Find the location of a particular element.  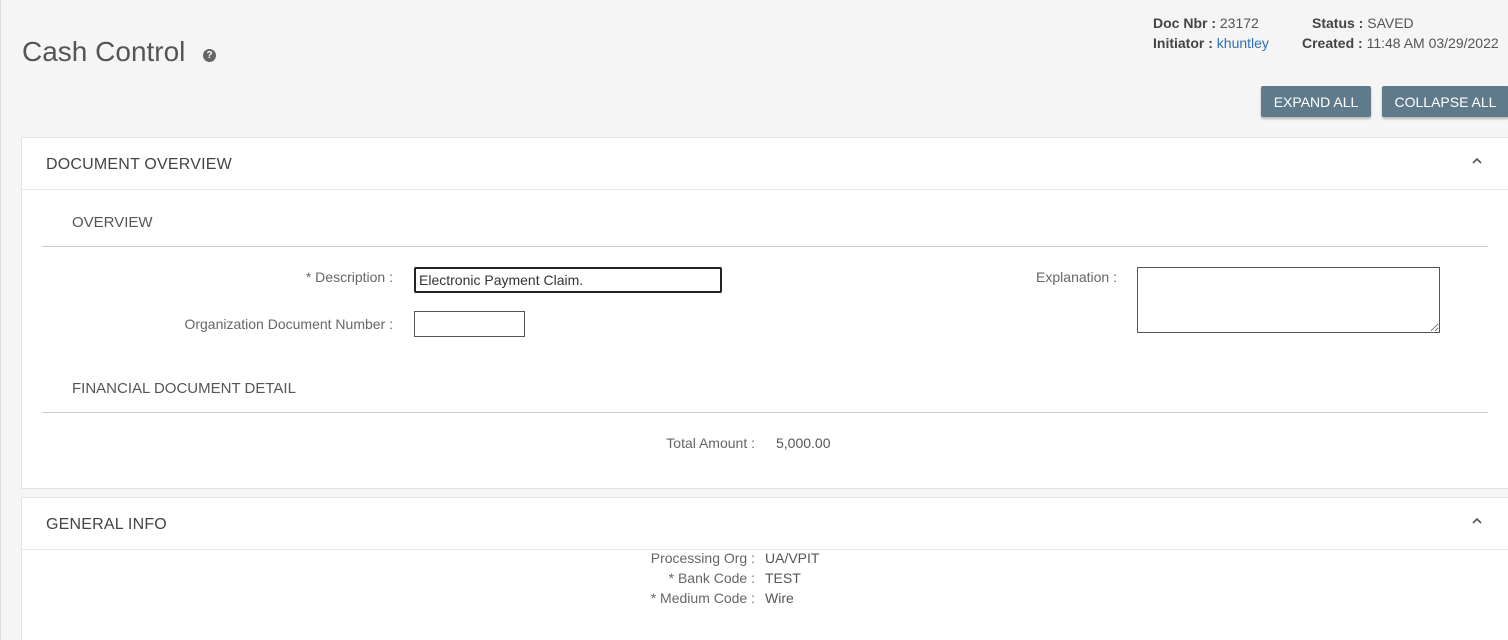

doc-info-left: Doc Nbr : 23172 Initiator : khuntley is located at coordinates (1211, 33).